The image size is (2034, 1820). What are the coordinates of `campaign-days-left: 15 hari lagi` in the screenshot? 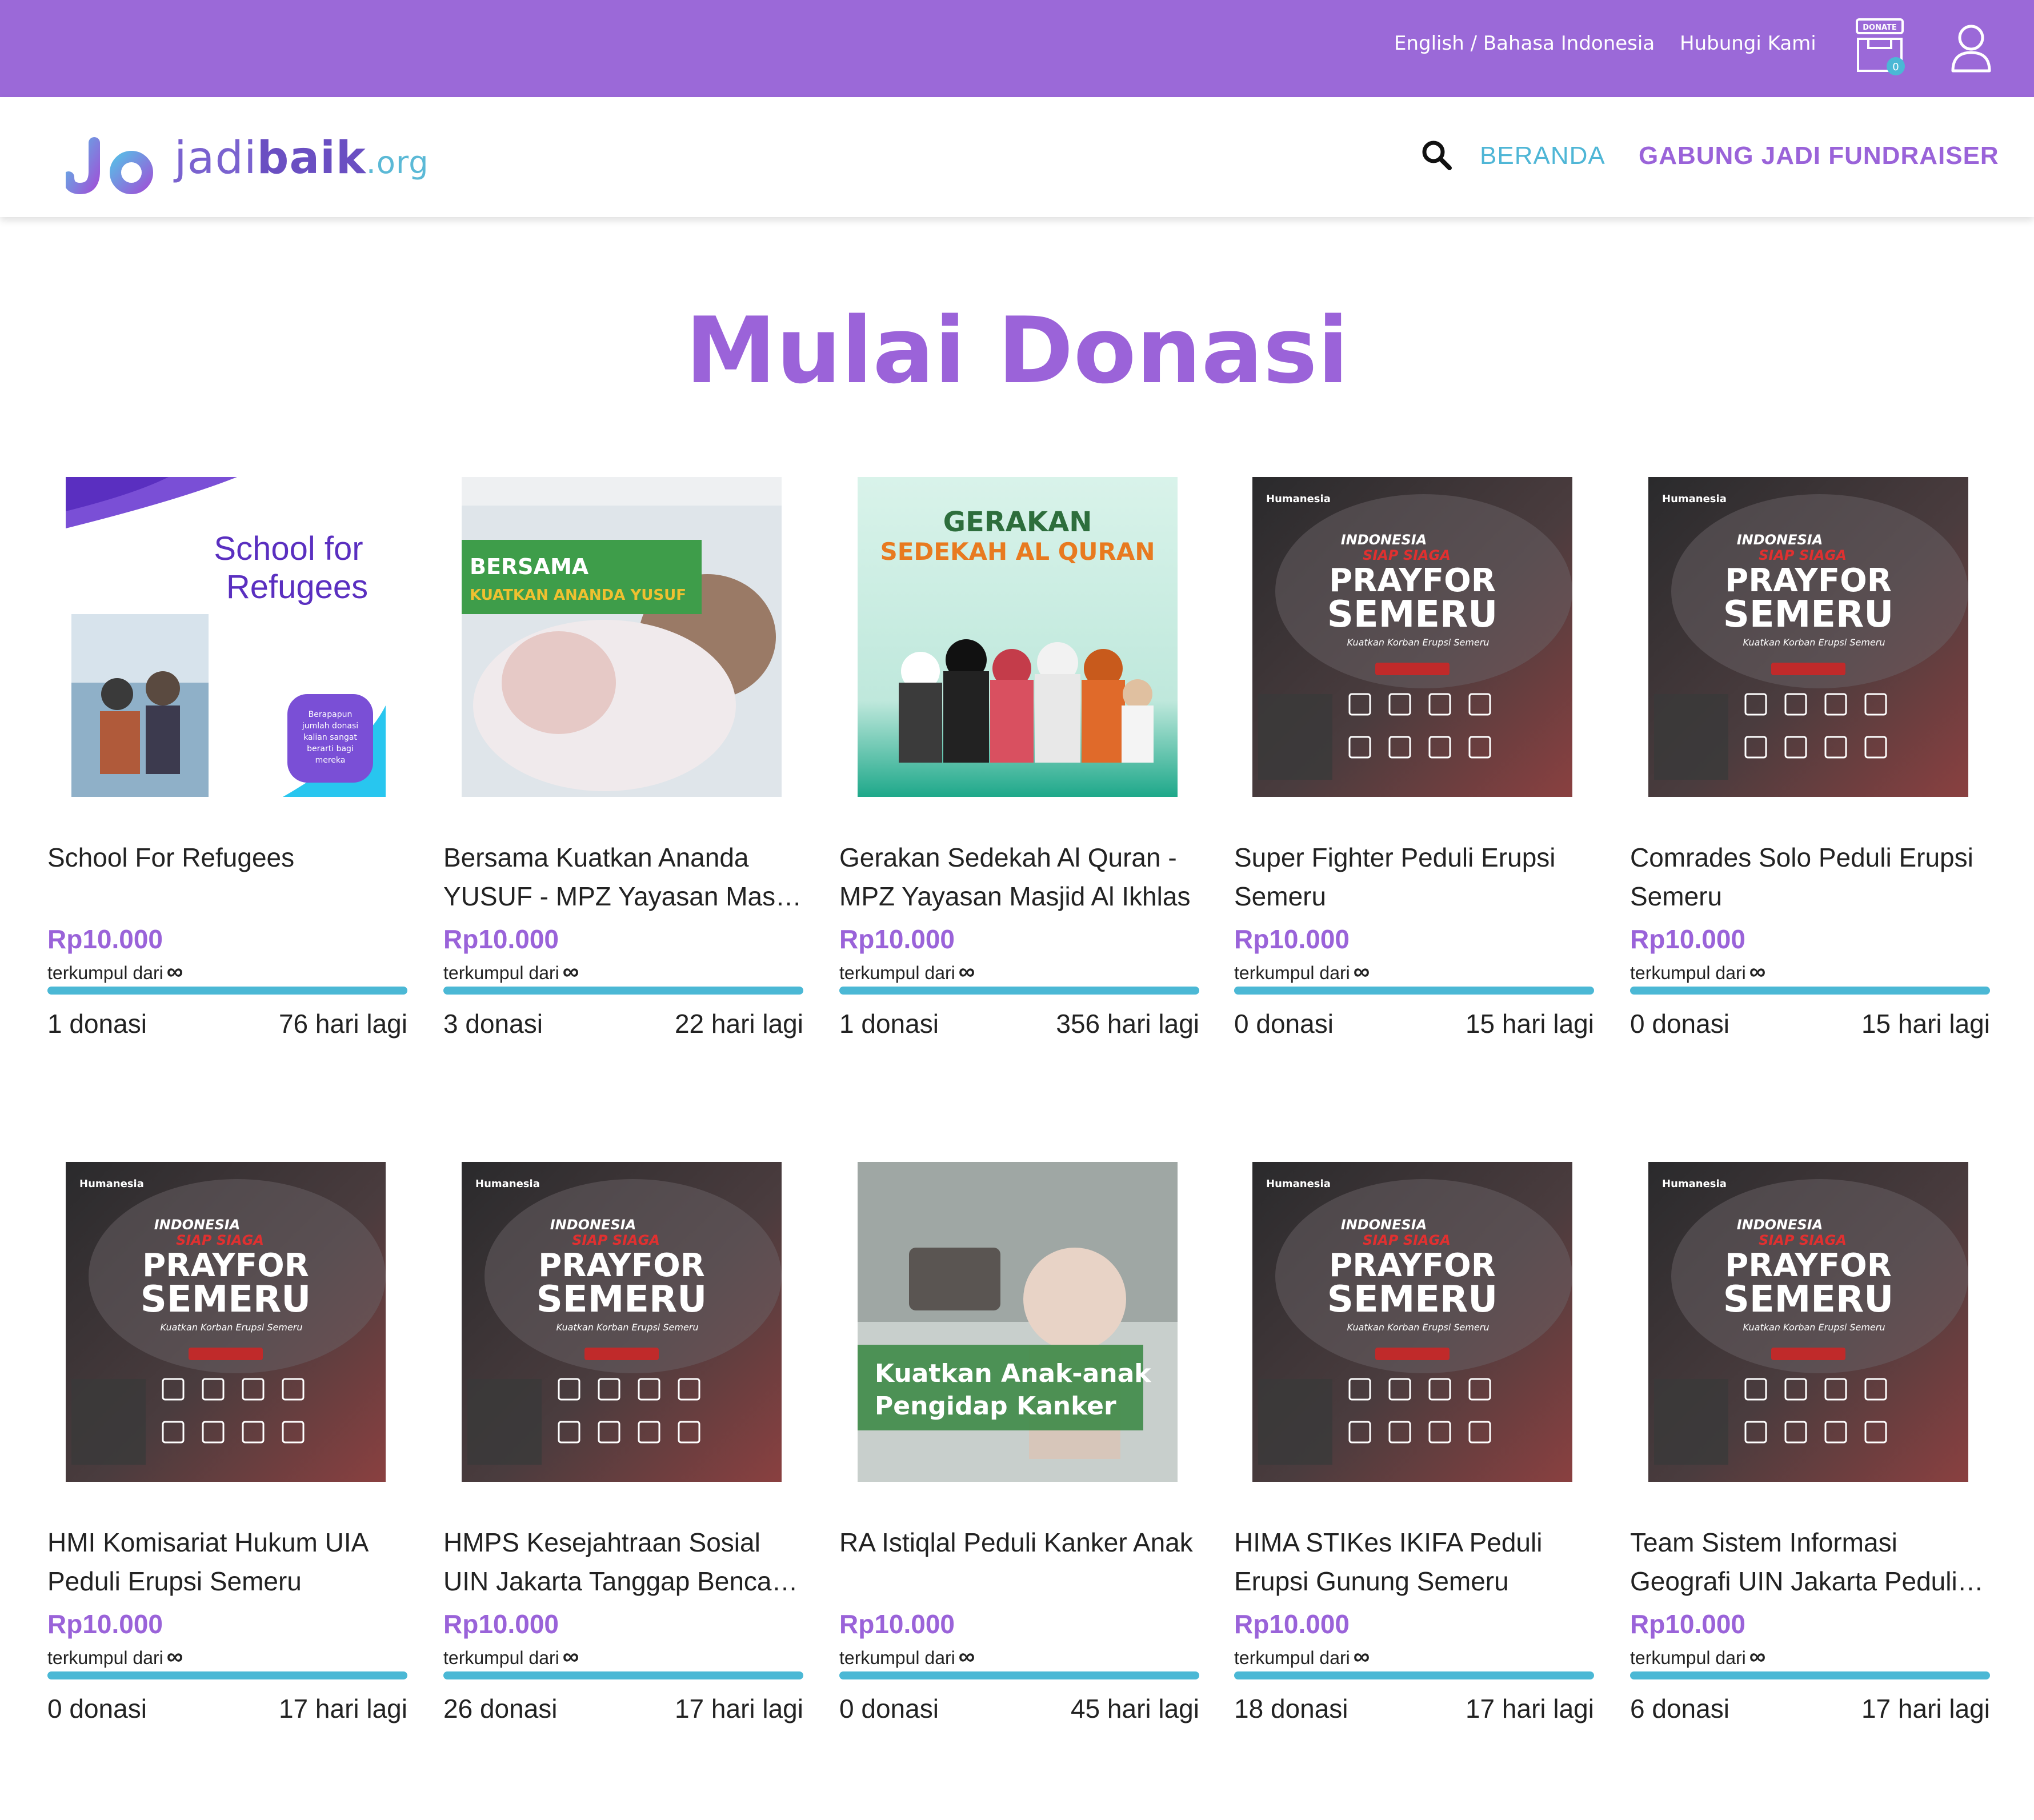 It's located at (1926, 1024).